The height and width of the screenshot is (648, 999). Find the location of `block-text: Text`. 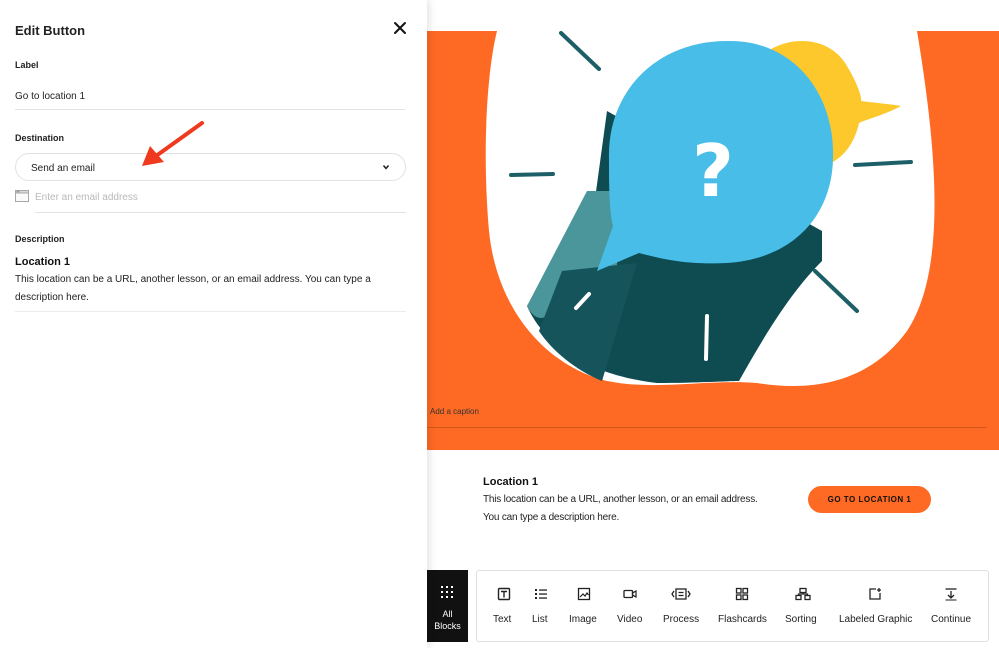

block-text: Text is located at coordinates (504, 606).